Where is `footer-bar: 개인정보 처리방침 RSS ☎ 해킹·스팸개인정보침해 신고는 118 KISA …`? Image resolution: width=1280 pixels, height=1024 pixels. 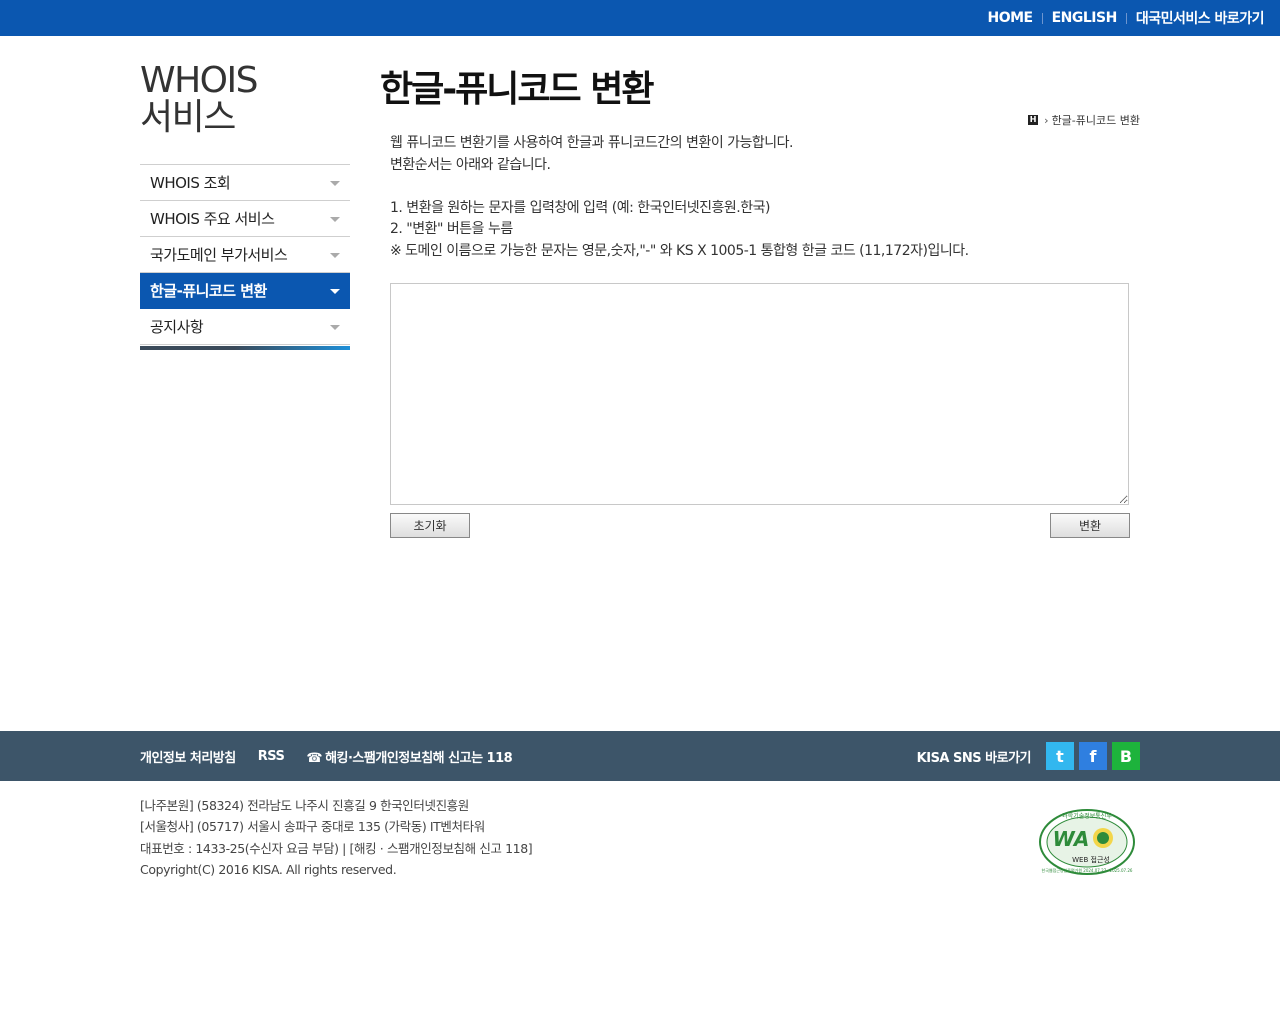
footer-bar: 개인정보 처리방침 RSS ☎ 해킹·스팸개인정보침해 신고는 118 KISA … is located at coordinates (640, 756).